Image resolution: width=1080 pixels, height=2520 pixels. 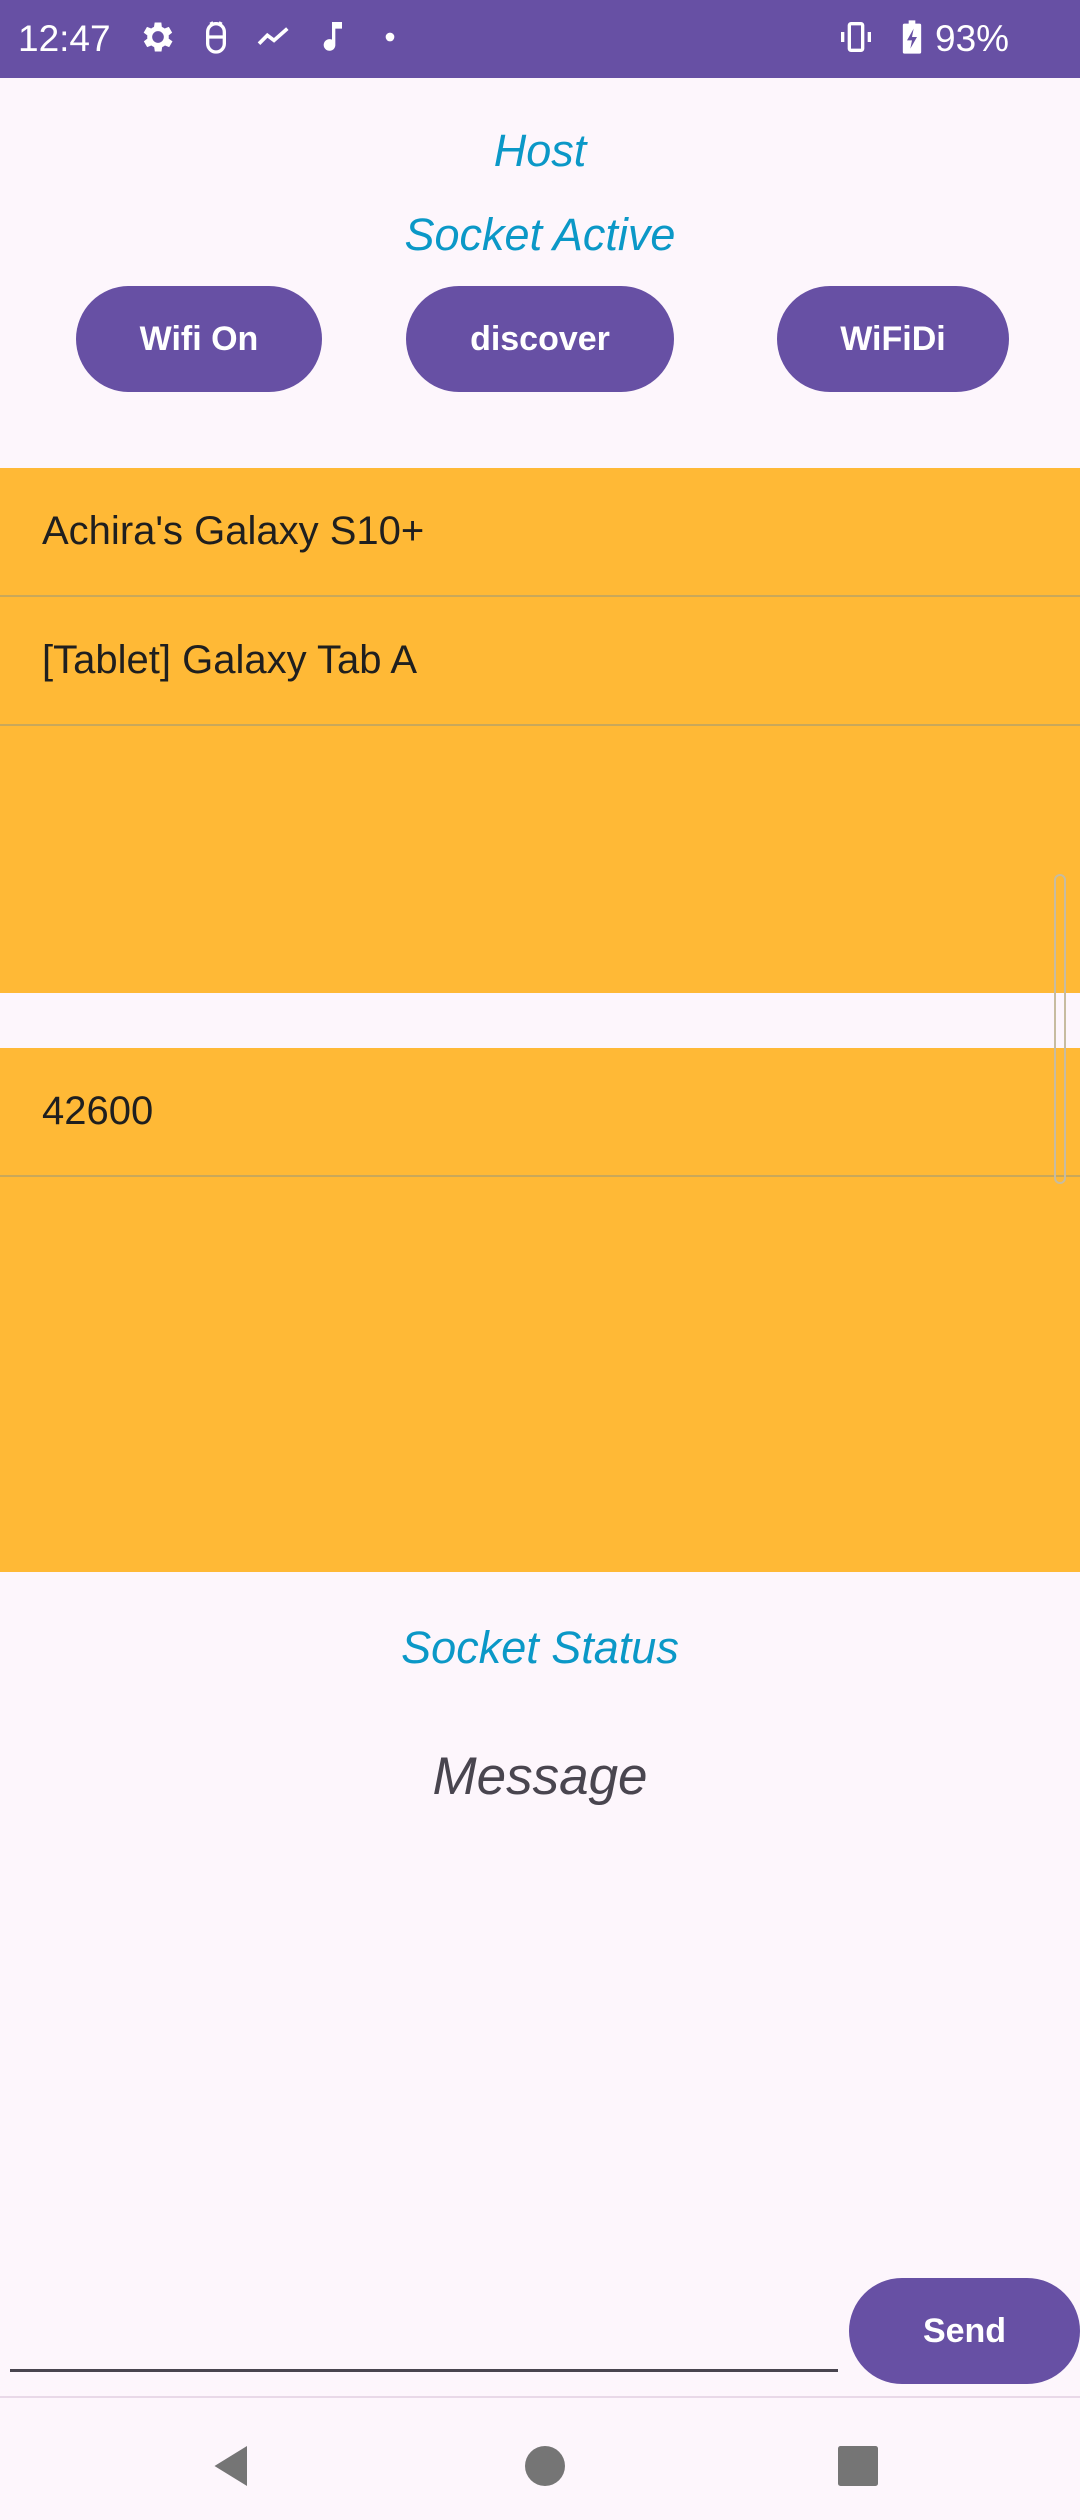 I want to click on role-label: Host, so click(x=540, y=150).